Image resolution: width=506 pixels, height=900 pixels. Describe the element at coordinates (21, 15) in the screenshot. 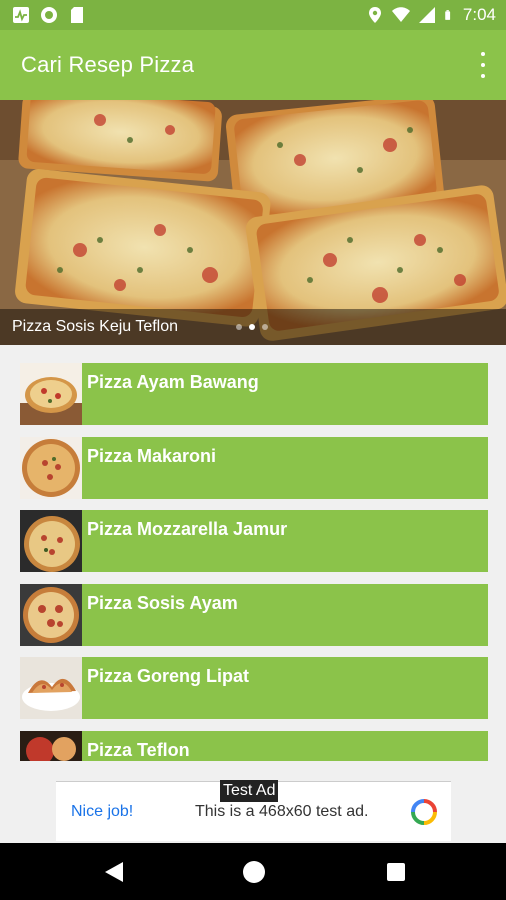

I see `pulse-icon` at that location.